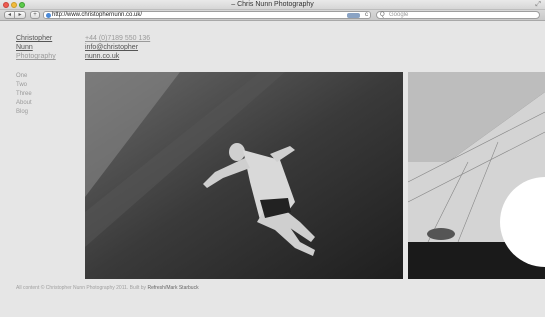 The height and width of the screenshot is (317, 545). I want to click on site-brand: Christopher Nunn Photography, so click(36, 47).